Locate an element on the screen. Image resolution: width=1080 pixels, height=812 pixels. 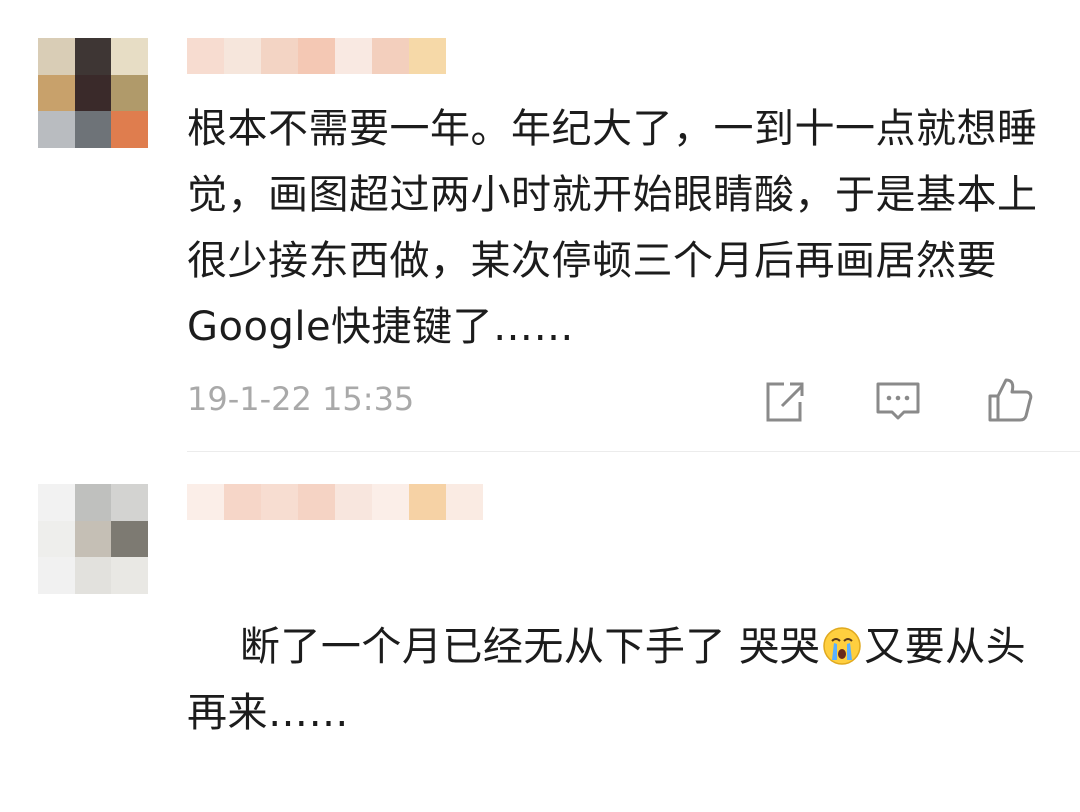
crying-face-icon is located at coordinates (842, 646).